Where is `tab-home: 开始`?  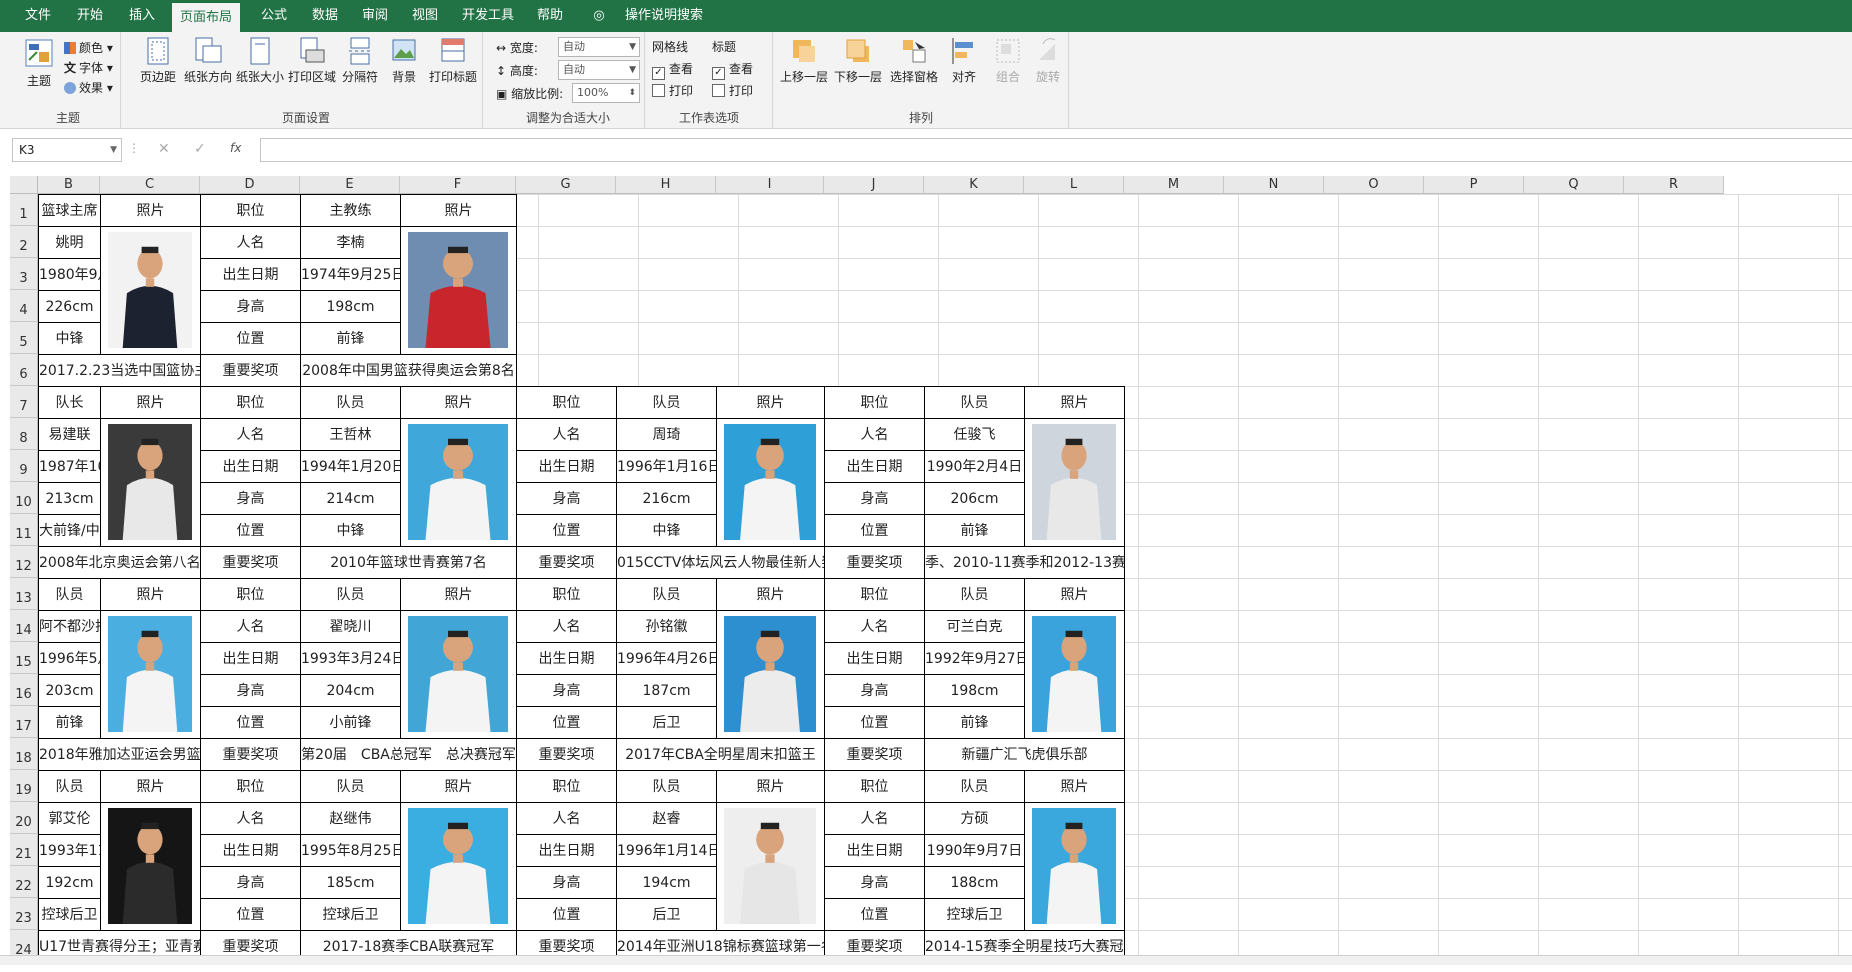 tab-home: 开始 is located at coordinates (90, 16).